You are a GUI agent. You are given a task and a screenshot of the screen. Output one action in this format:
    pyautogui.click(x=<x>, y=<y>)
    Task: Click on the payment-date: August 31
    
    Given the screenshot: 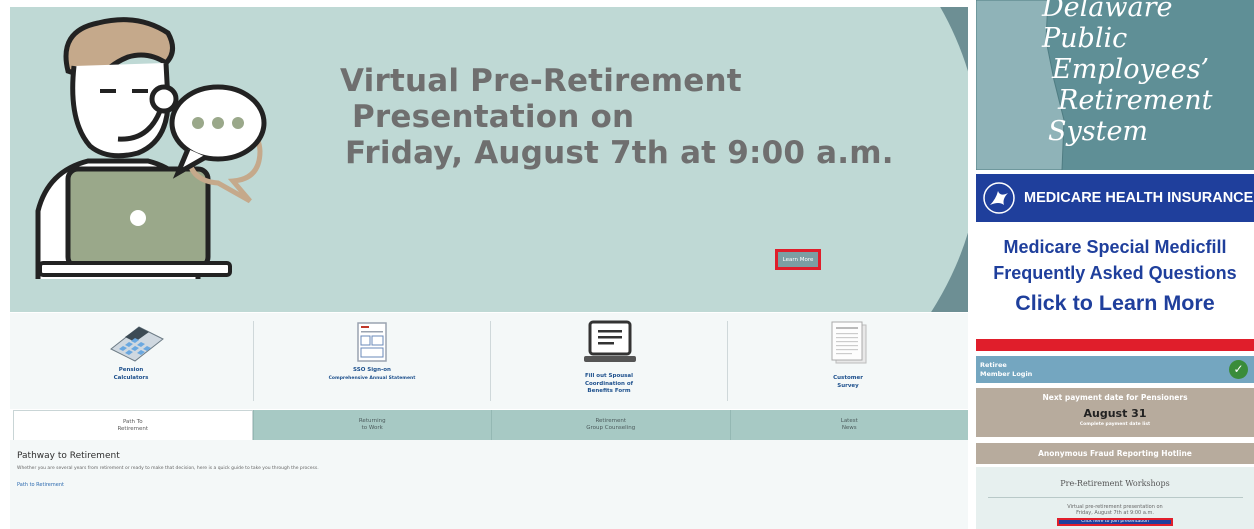 What is the action you would take?
    pyautogui.click(x=1115, y=413)
    